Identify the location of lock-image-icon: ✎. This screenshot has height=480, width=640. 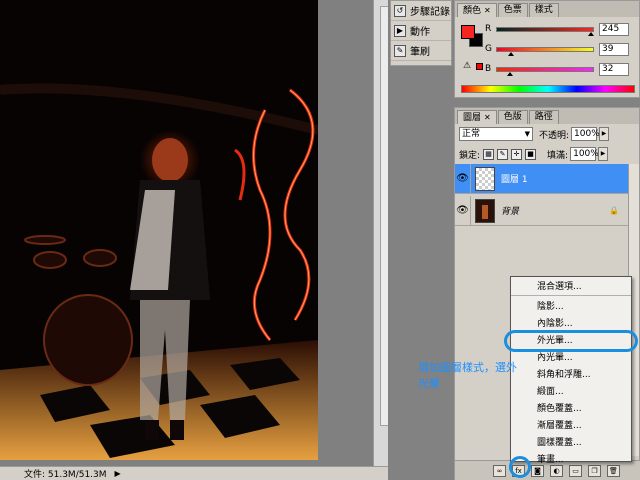
(503, 154).